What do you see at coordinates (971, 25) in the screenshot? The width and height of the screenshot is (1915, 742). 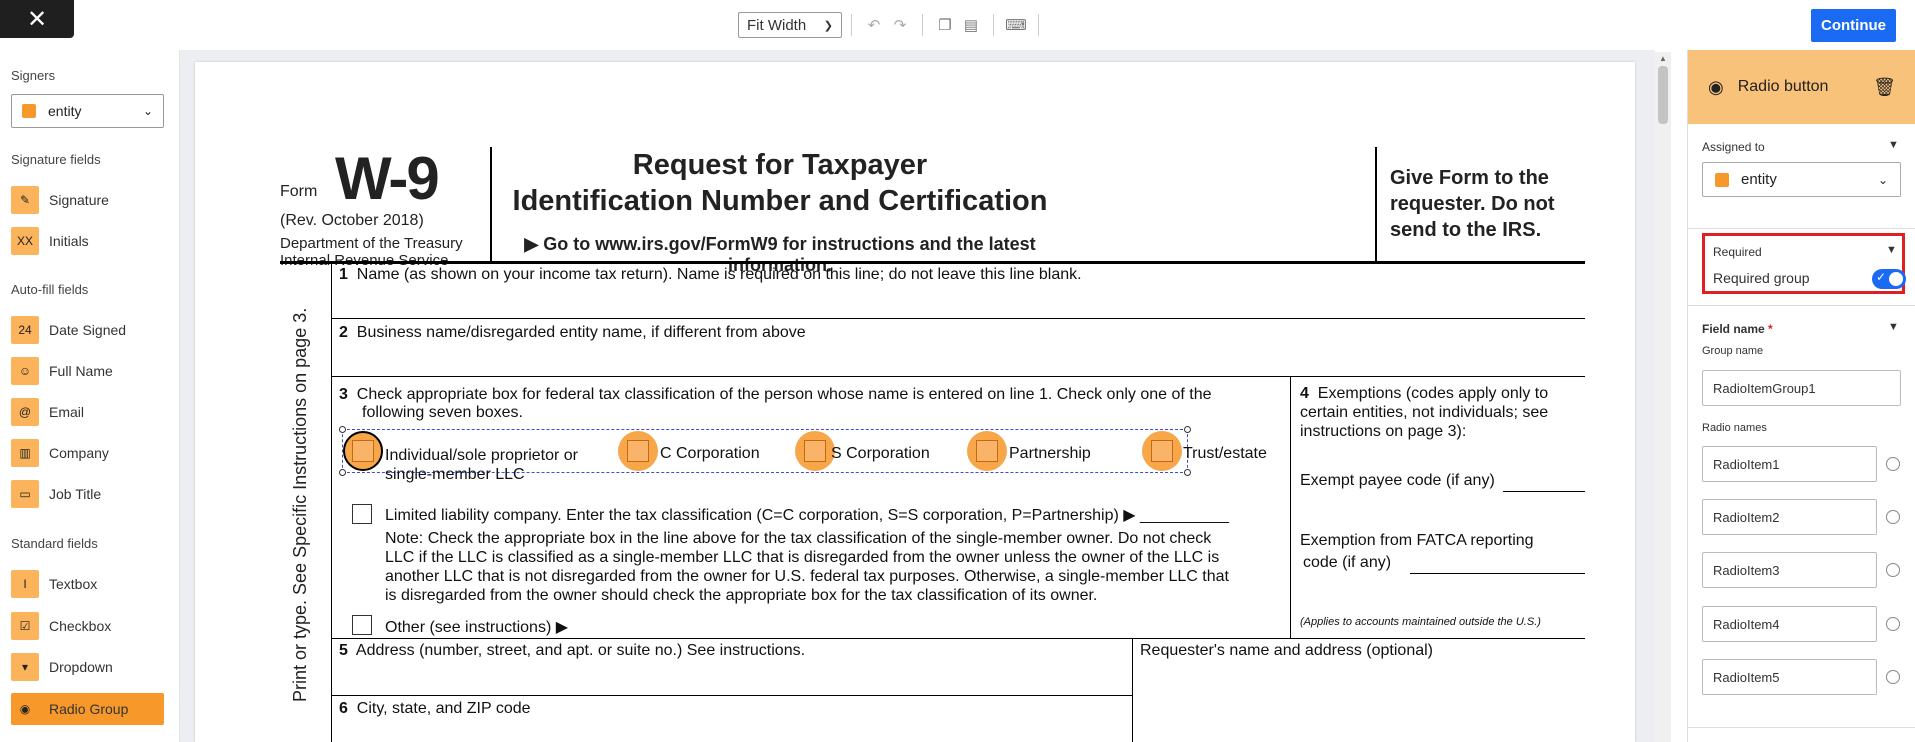 I see `paste-icon: ▤` at bounding box center [971, 25].